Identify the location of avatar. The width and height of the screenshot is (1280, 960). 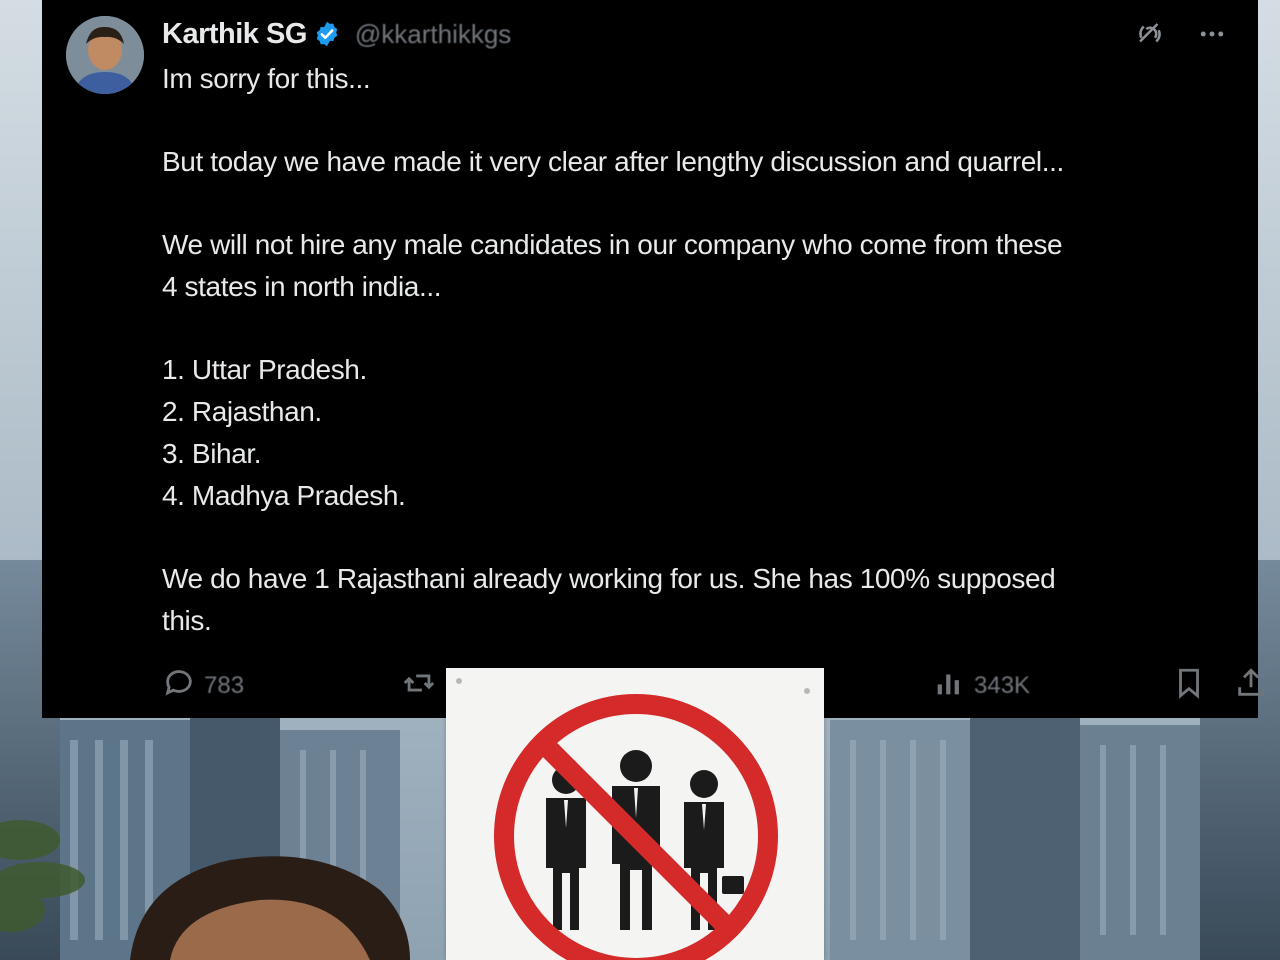
(105, 55).